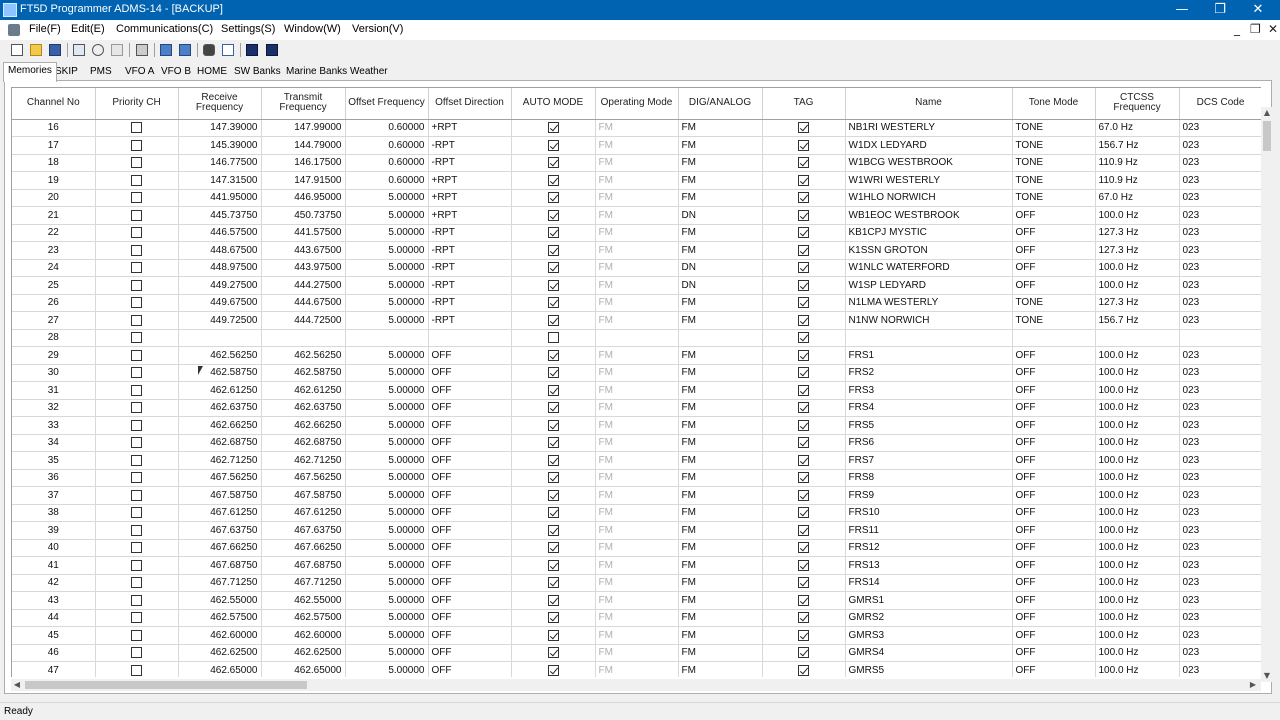 Image resolution: width=1280 pixels, height=720 pixels. Describe the element at coordinates (220, 425) in the screenshot. I see `cell-receive-frequency: 462.66250` at that location.